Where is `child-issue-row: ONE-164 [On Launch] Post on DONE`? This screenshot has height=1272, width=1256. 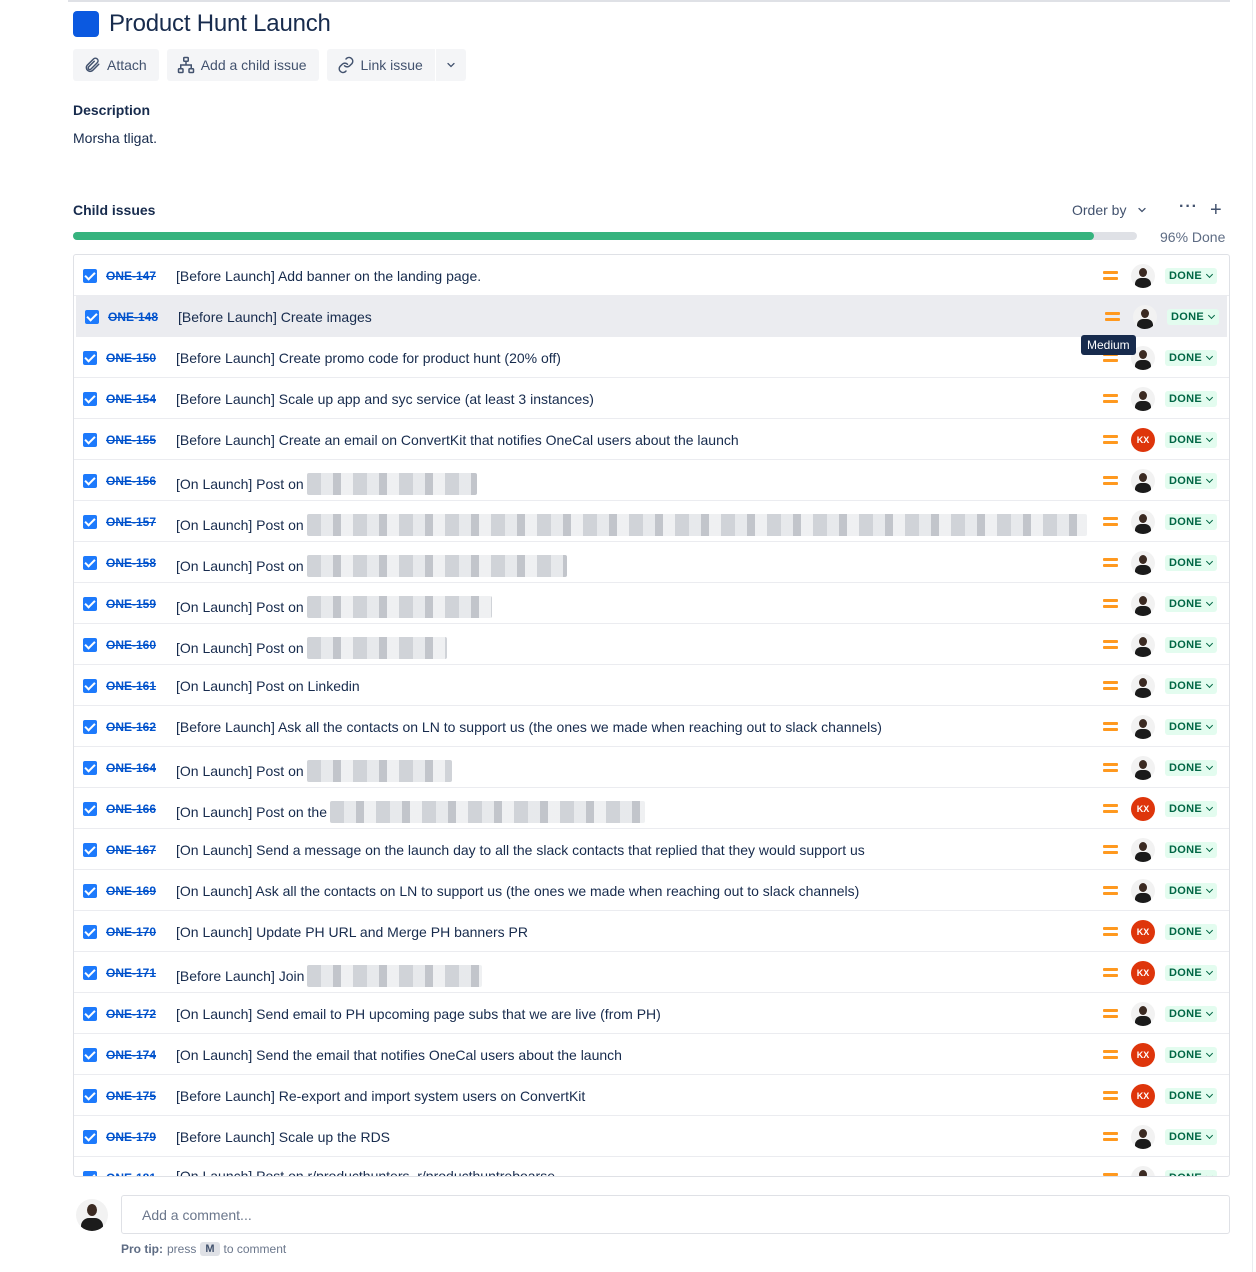
child-issue-row: ONE-164 [On Launch] Post on DONE is located at coordinates (651, 767).